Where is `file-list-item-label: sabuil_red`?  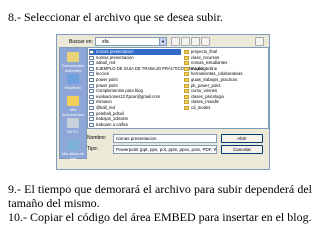 file-list-item-label: sabuil_red is located at coordinates (106, 63).